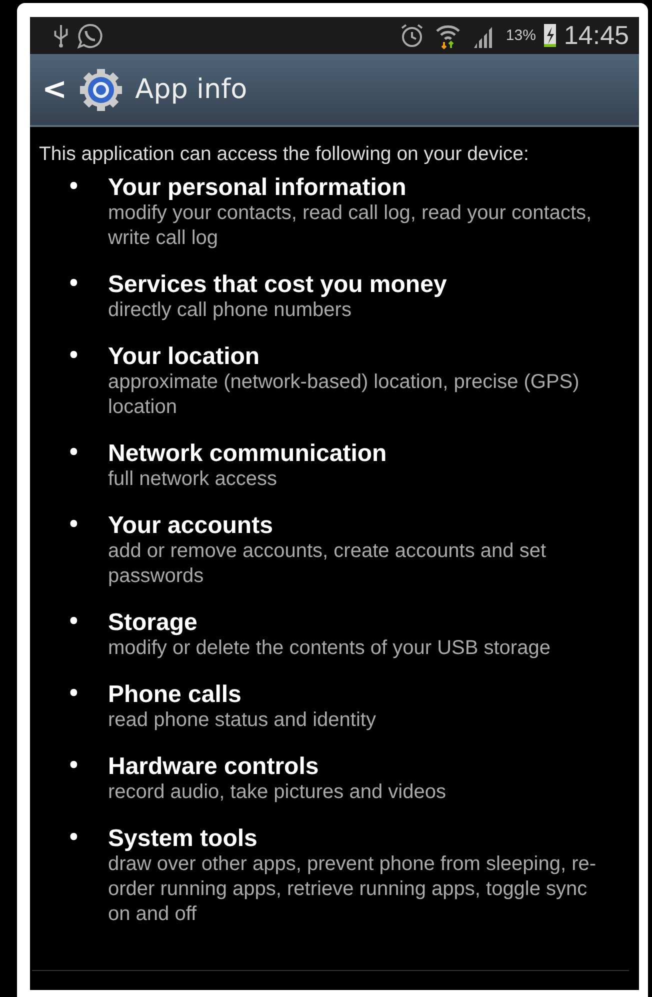 This screenshot has width=652, height=997. I want to click on permission-description: read phone status and identity, so click(242, 720).